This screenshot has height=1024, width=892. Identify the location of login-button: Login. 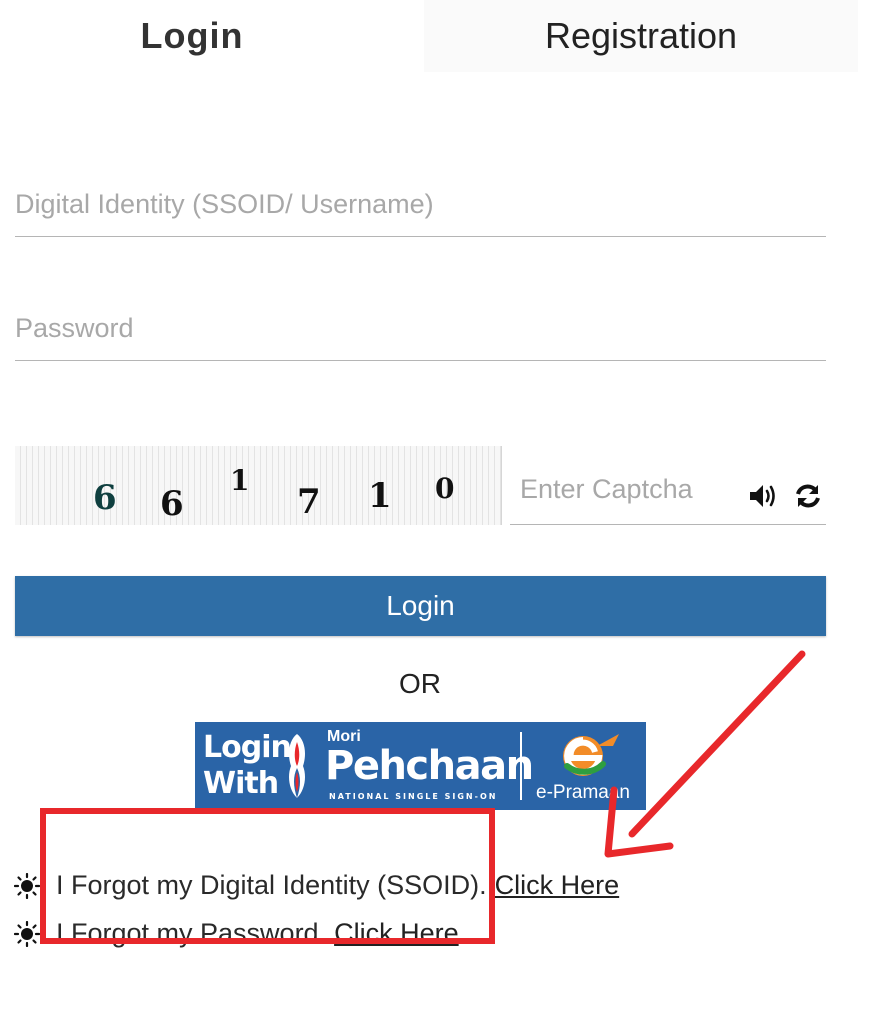
(420, 606).